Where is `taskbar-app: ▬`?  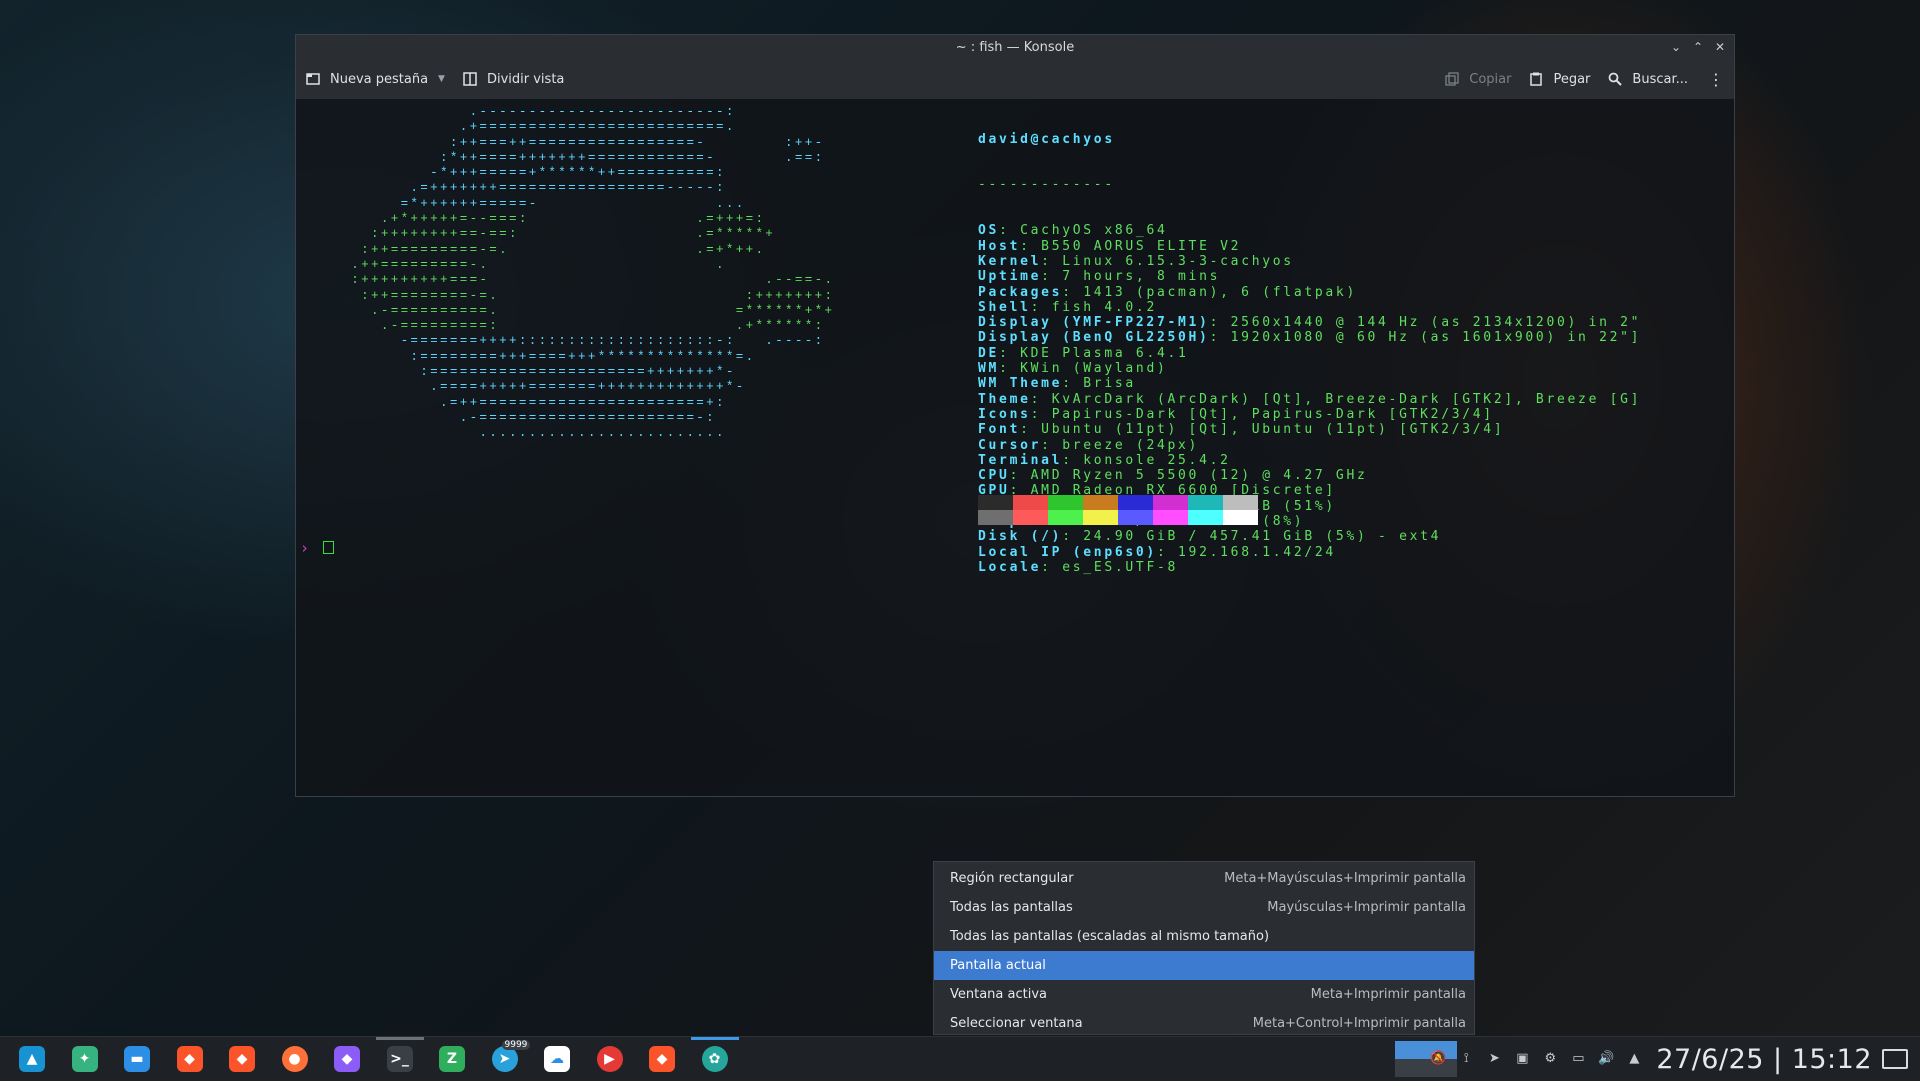 taskbar-app: ▬ is located at coordinates (137, 1059).